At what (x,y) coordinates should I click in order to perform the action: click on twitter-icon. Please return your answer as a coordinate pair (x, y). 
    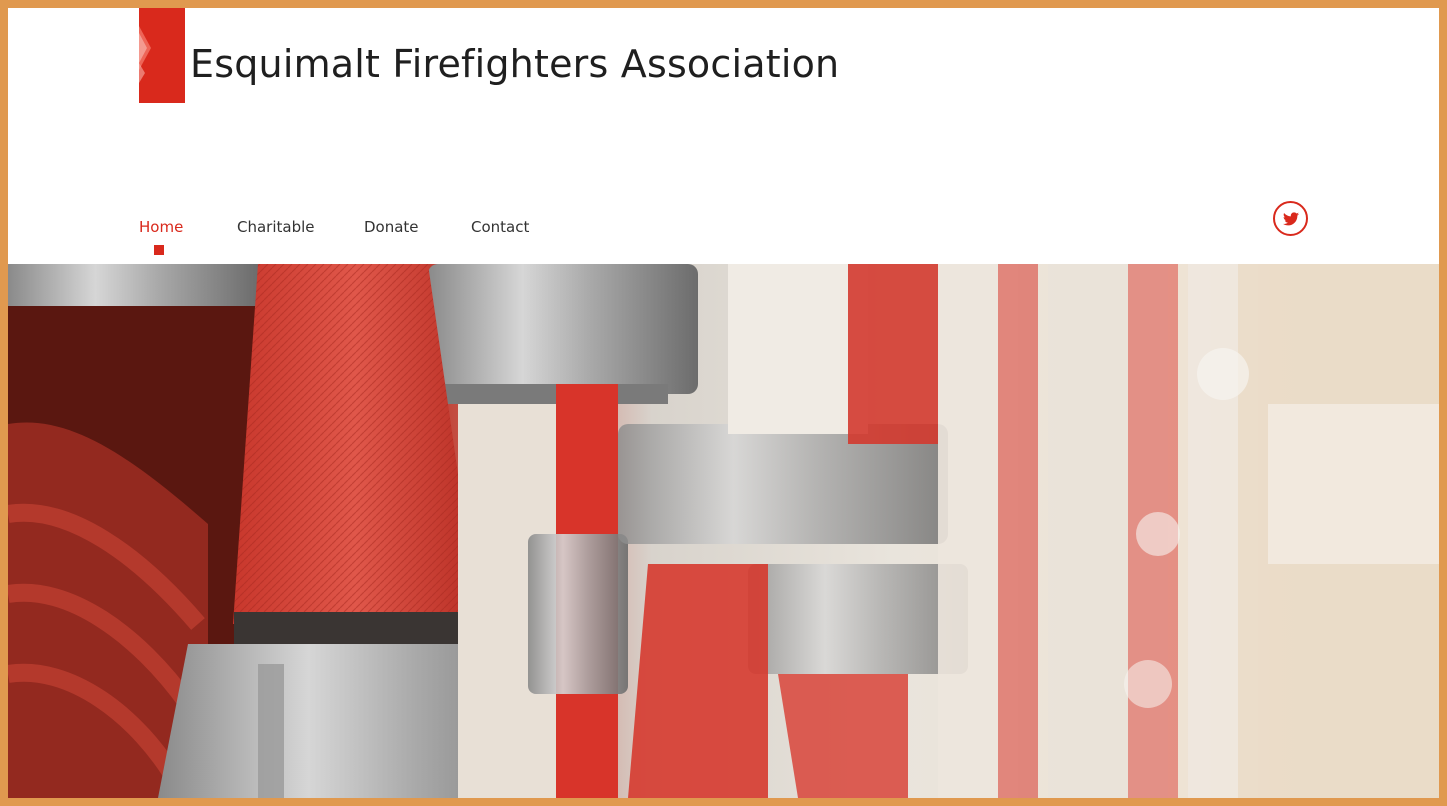
    Looking at the image, I should click on (1290, 218).